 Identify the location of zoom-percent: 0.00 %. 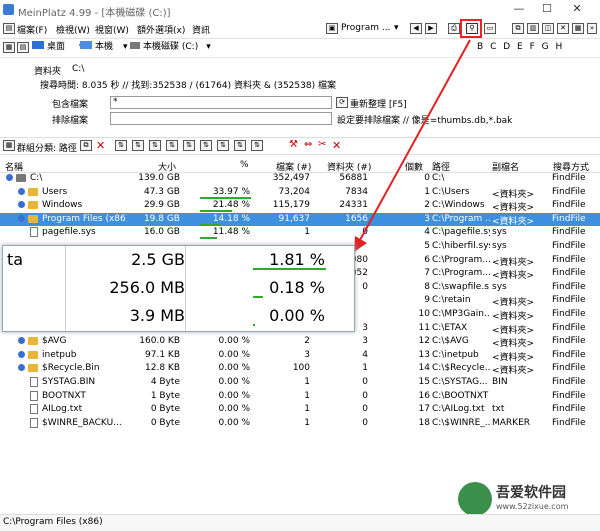
(297, 315).